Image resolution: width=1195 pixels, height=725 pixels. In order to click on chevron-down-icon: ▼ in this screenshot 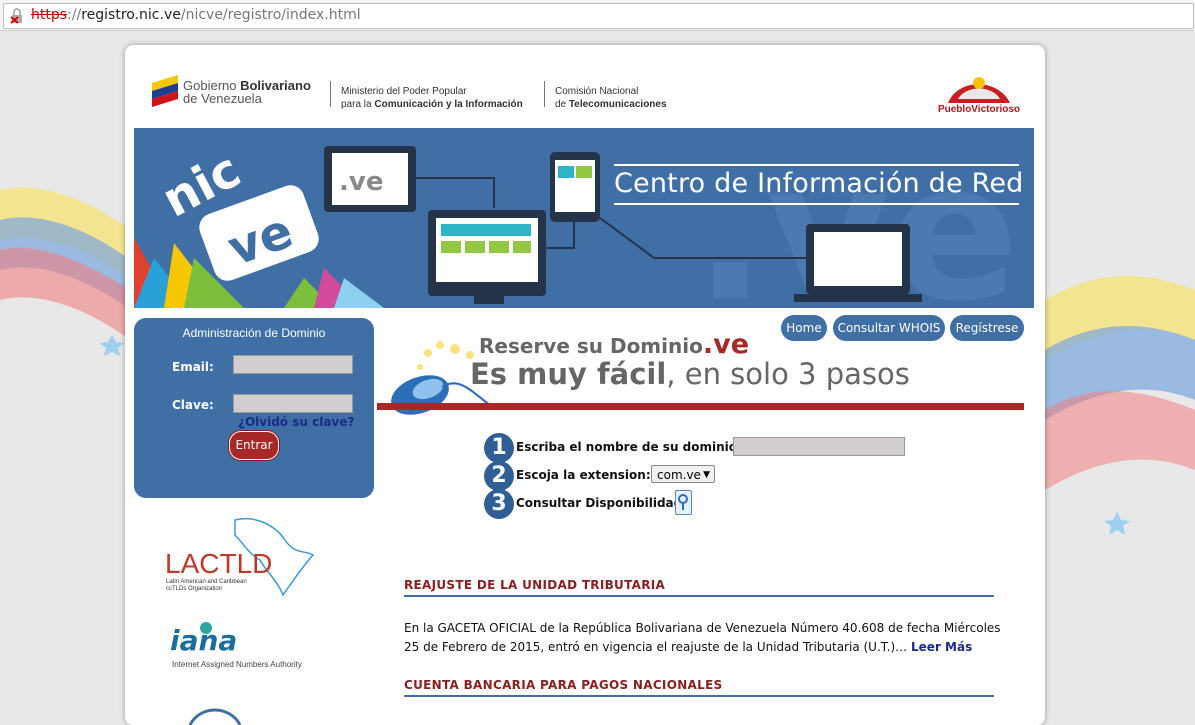, I will do `click(706, 475)`.